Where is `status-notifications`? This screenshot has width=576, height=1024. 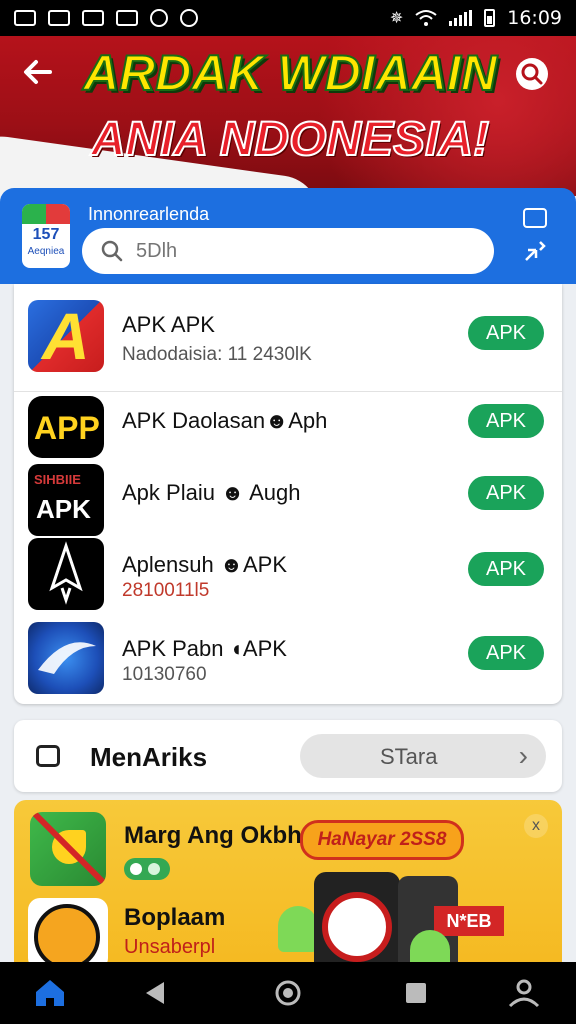 status-notifications is located at coordinates (106, 18).